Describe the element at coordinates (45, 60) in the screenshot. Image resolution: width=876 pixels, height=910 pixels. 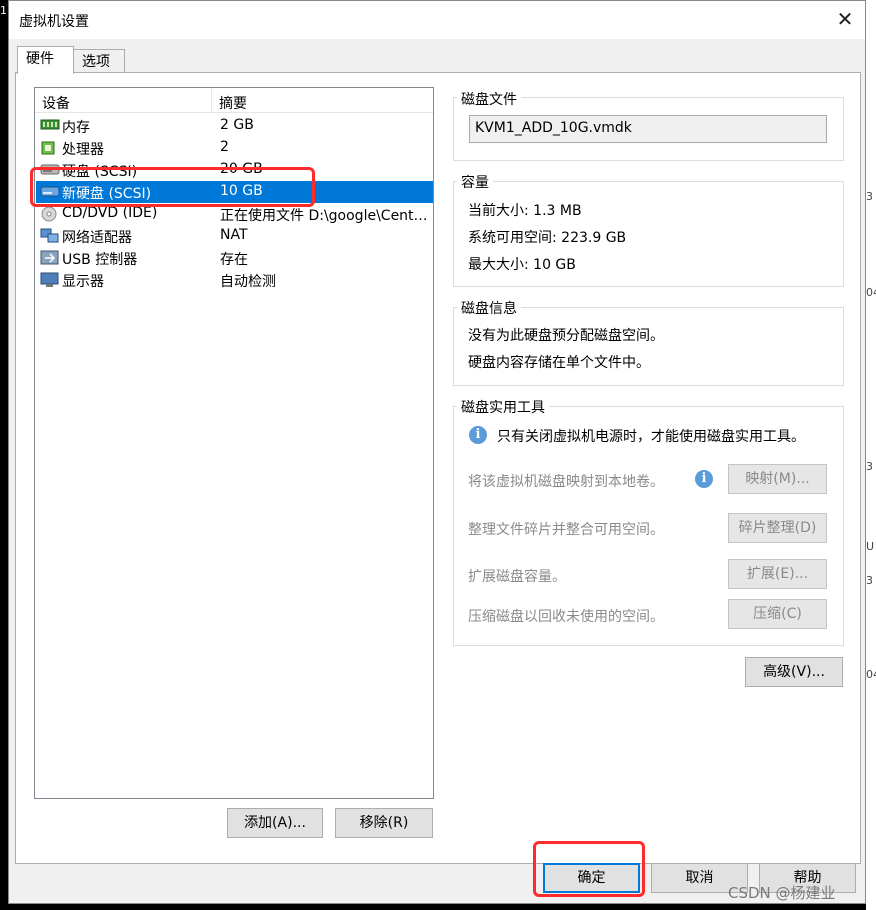
I see `tab-hardware: 硬件` at that location.